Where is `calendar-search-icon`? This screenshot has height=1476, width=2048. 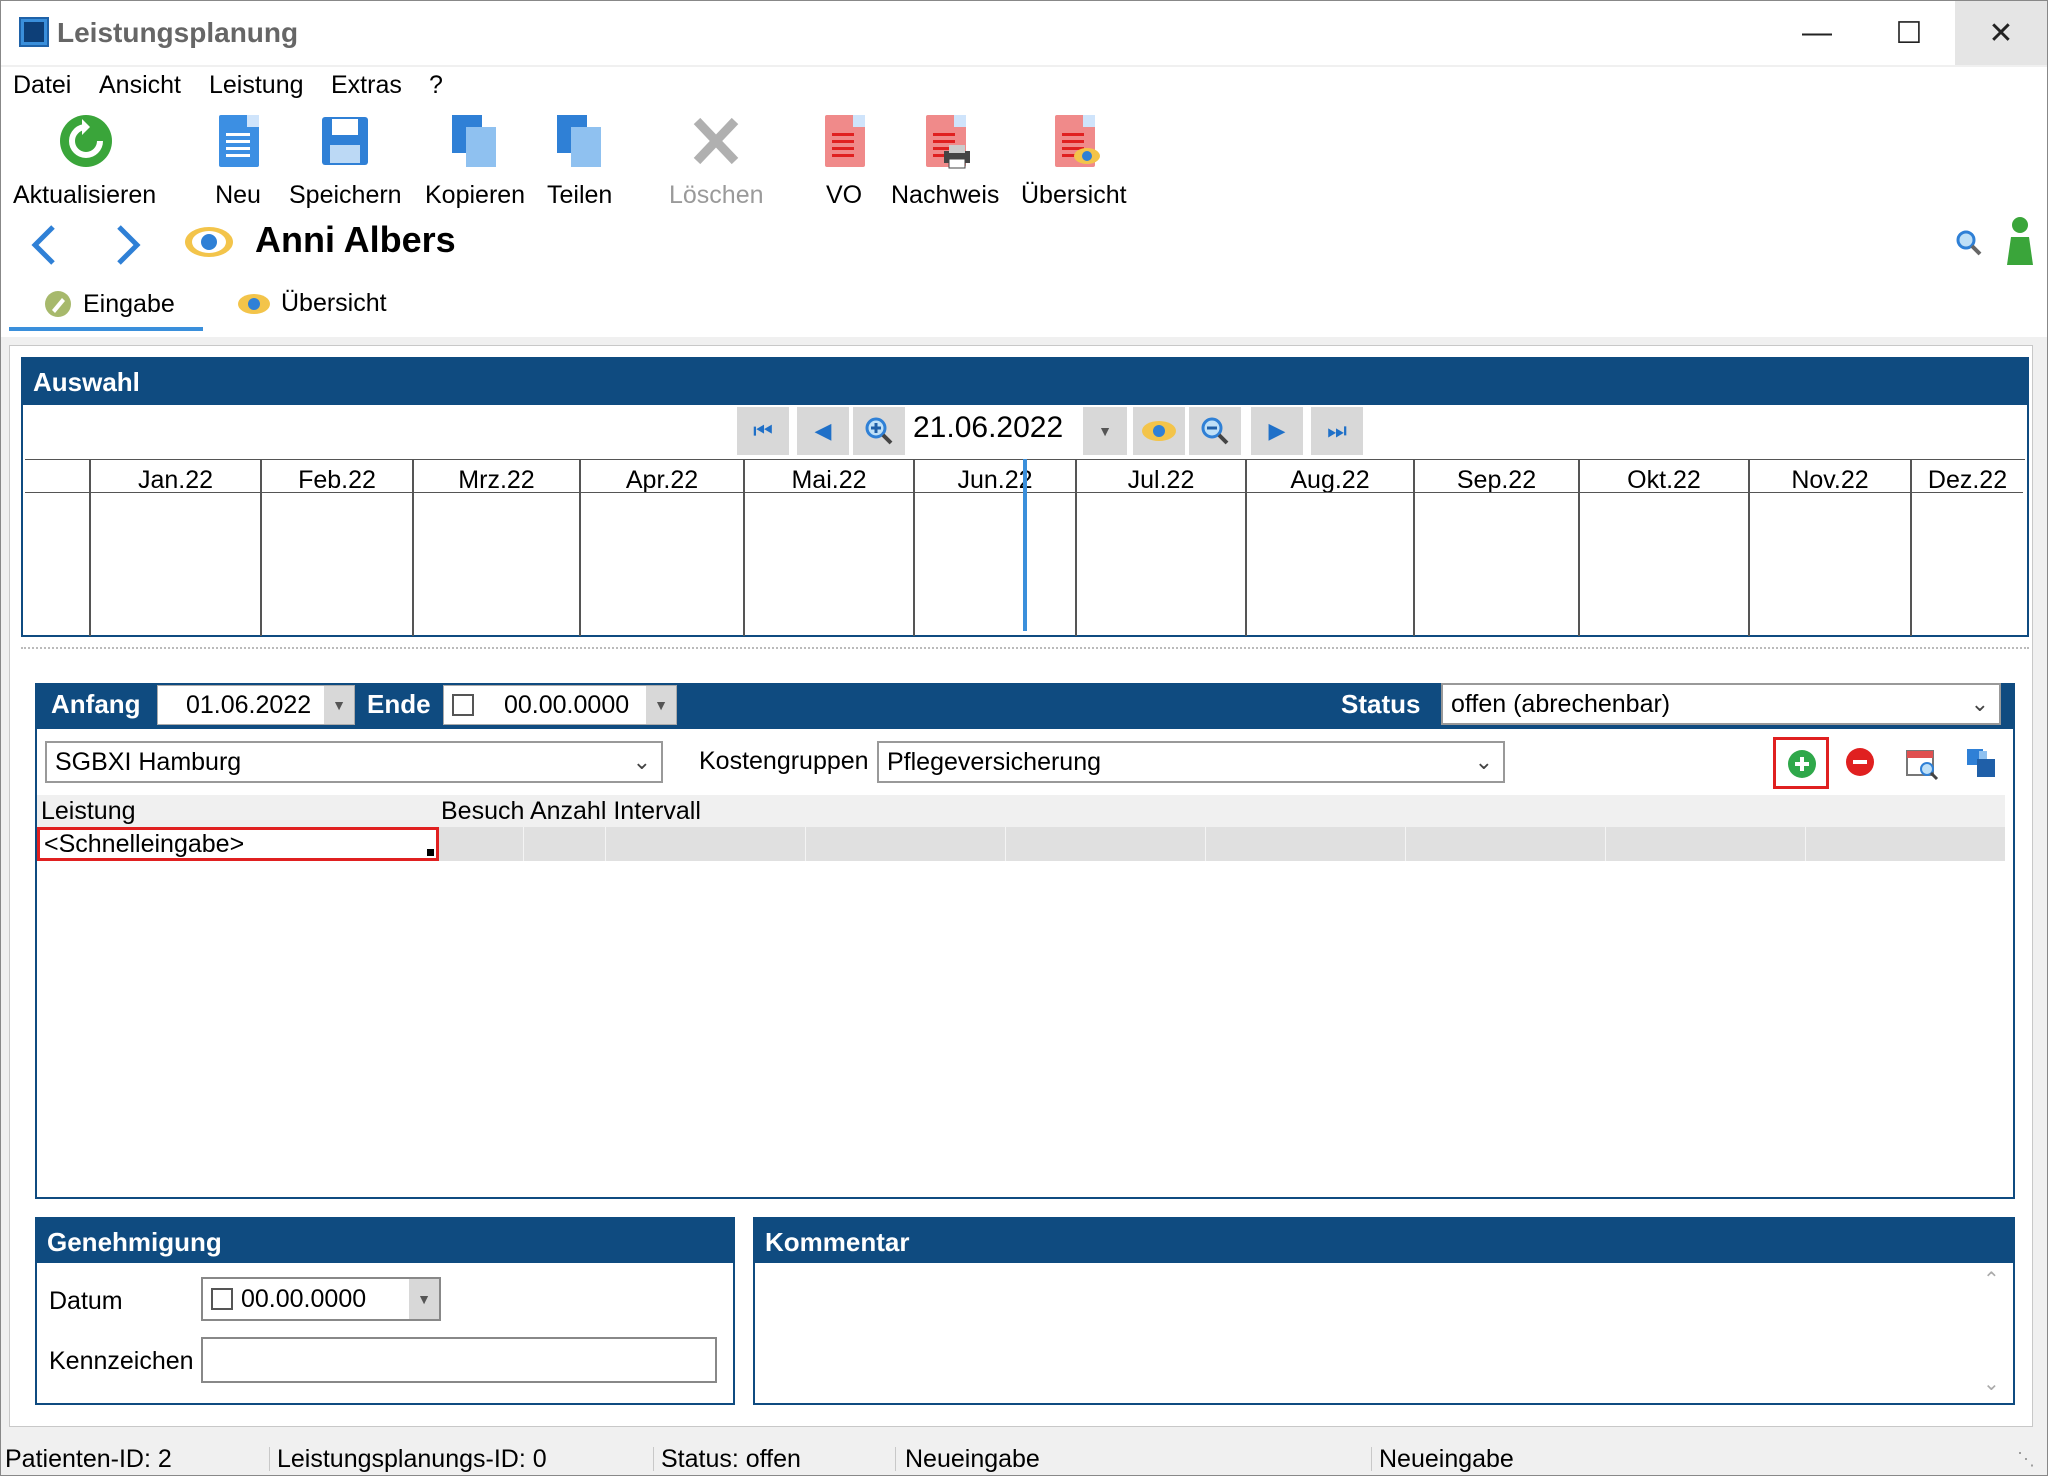
calendar-search-icon is located at coordinates (1922, 765).